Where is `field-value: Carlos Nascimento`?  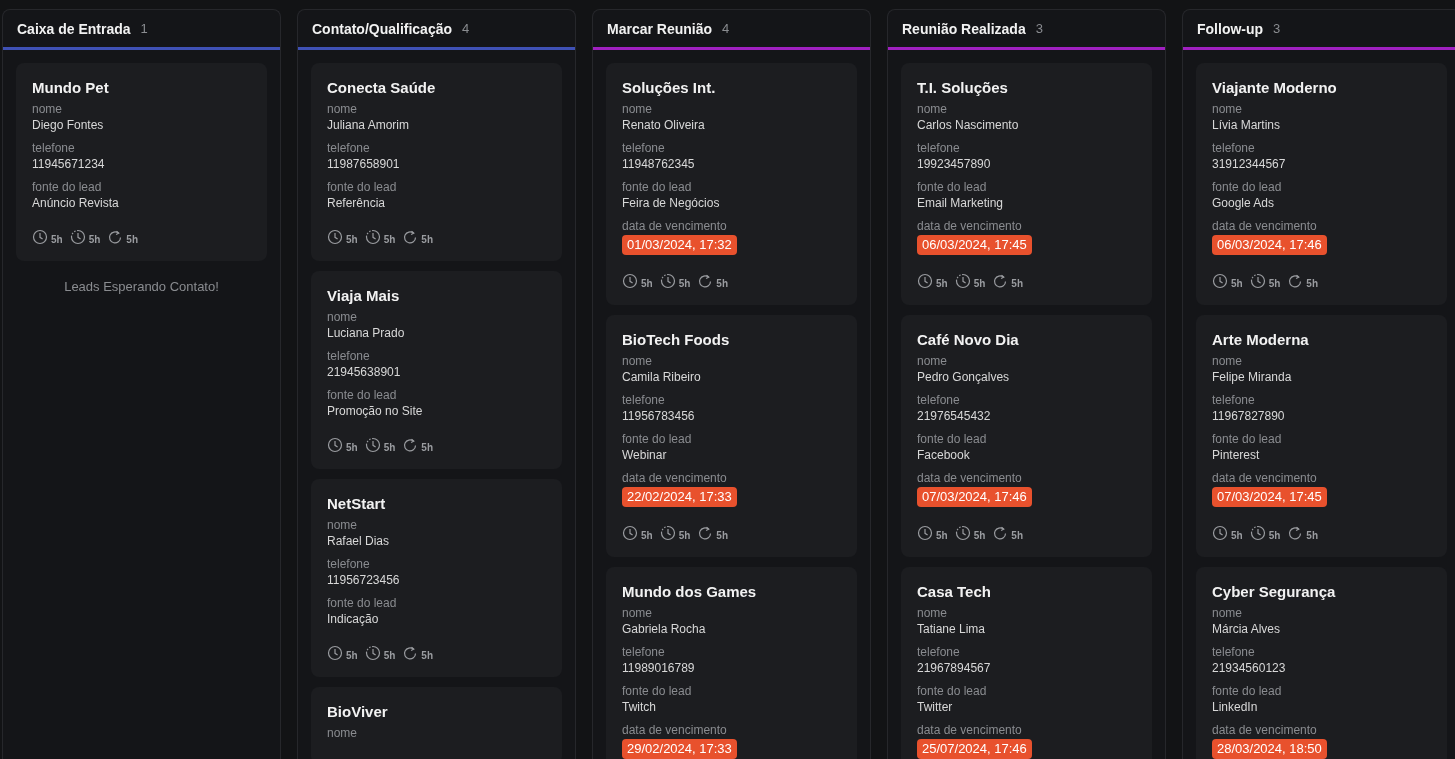
field-value: Carlos Nascimento is located at coordinates (968, 125).